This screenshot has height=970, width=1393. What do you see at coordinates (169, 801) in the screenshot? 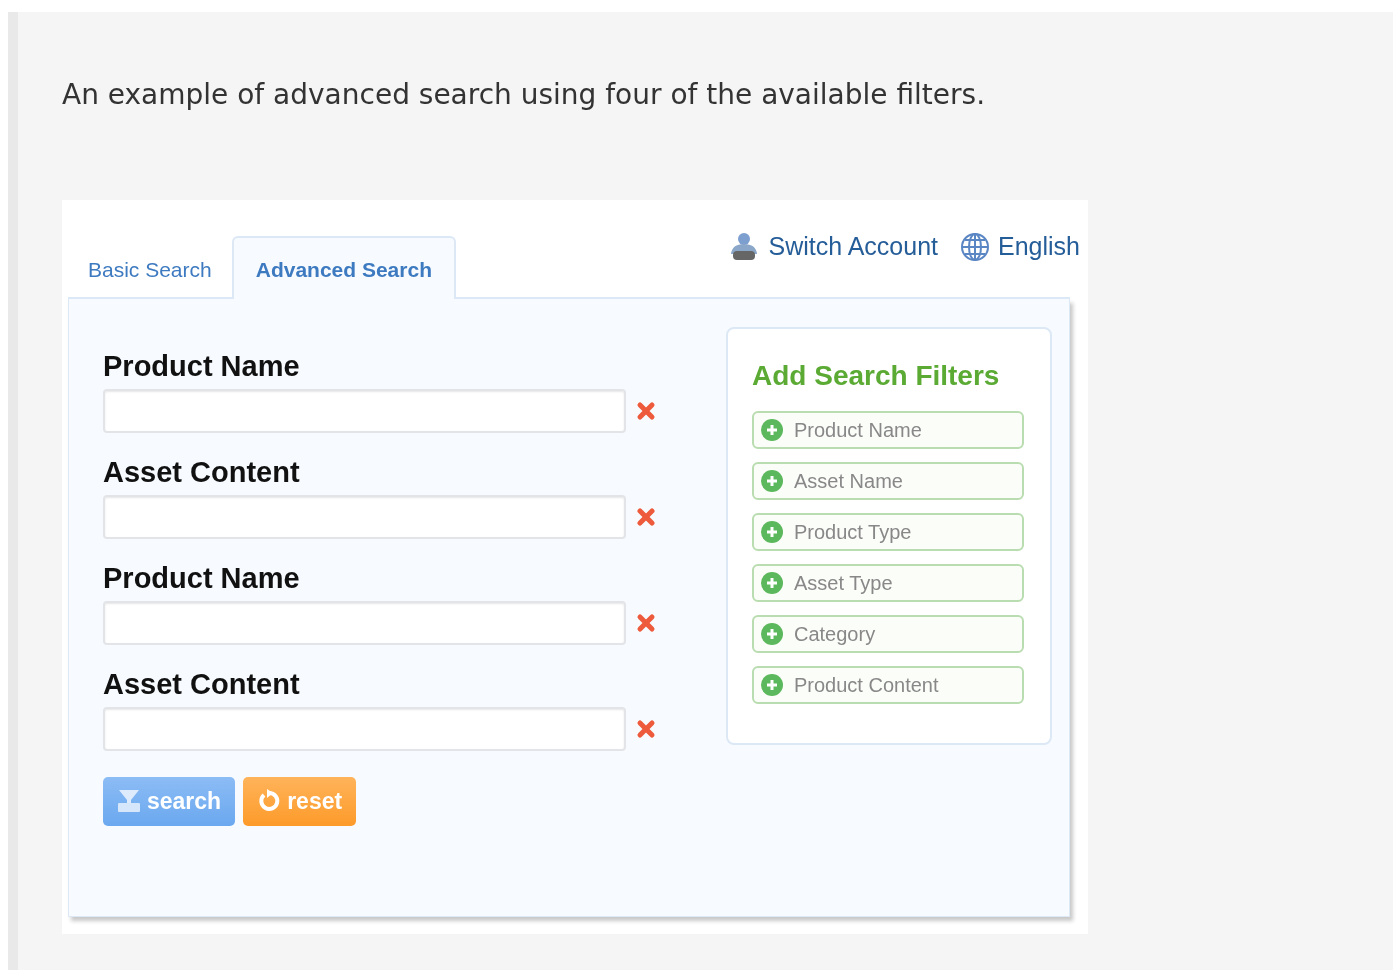
I see `search-button: search` at bounding box center [169, 801].